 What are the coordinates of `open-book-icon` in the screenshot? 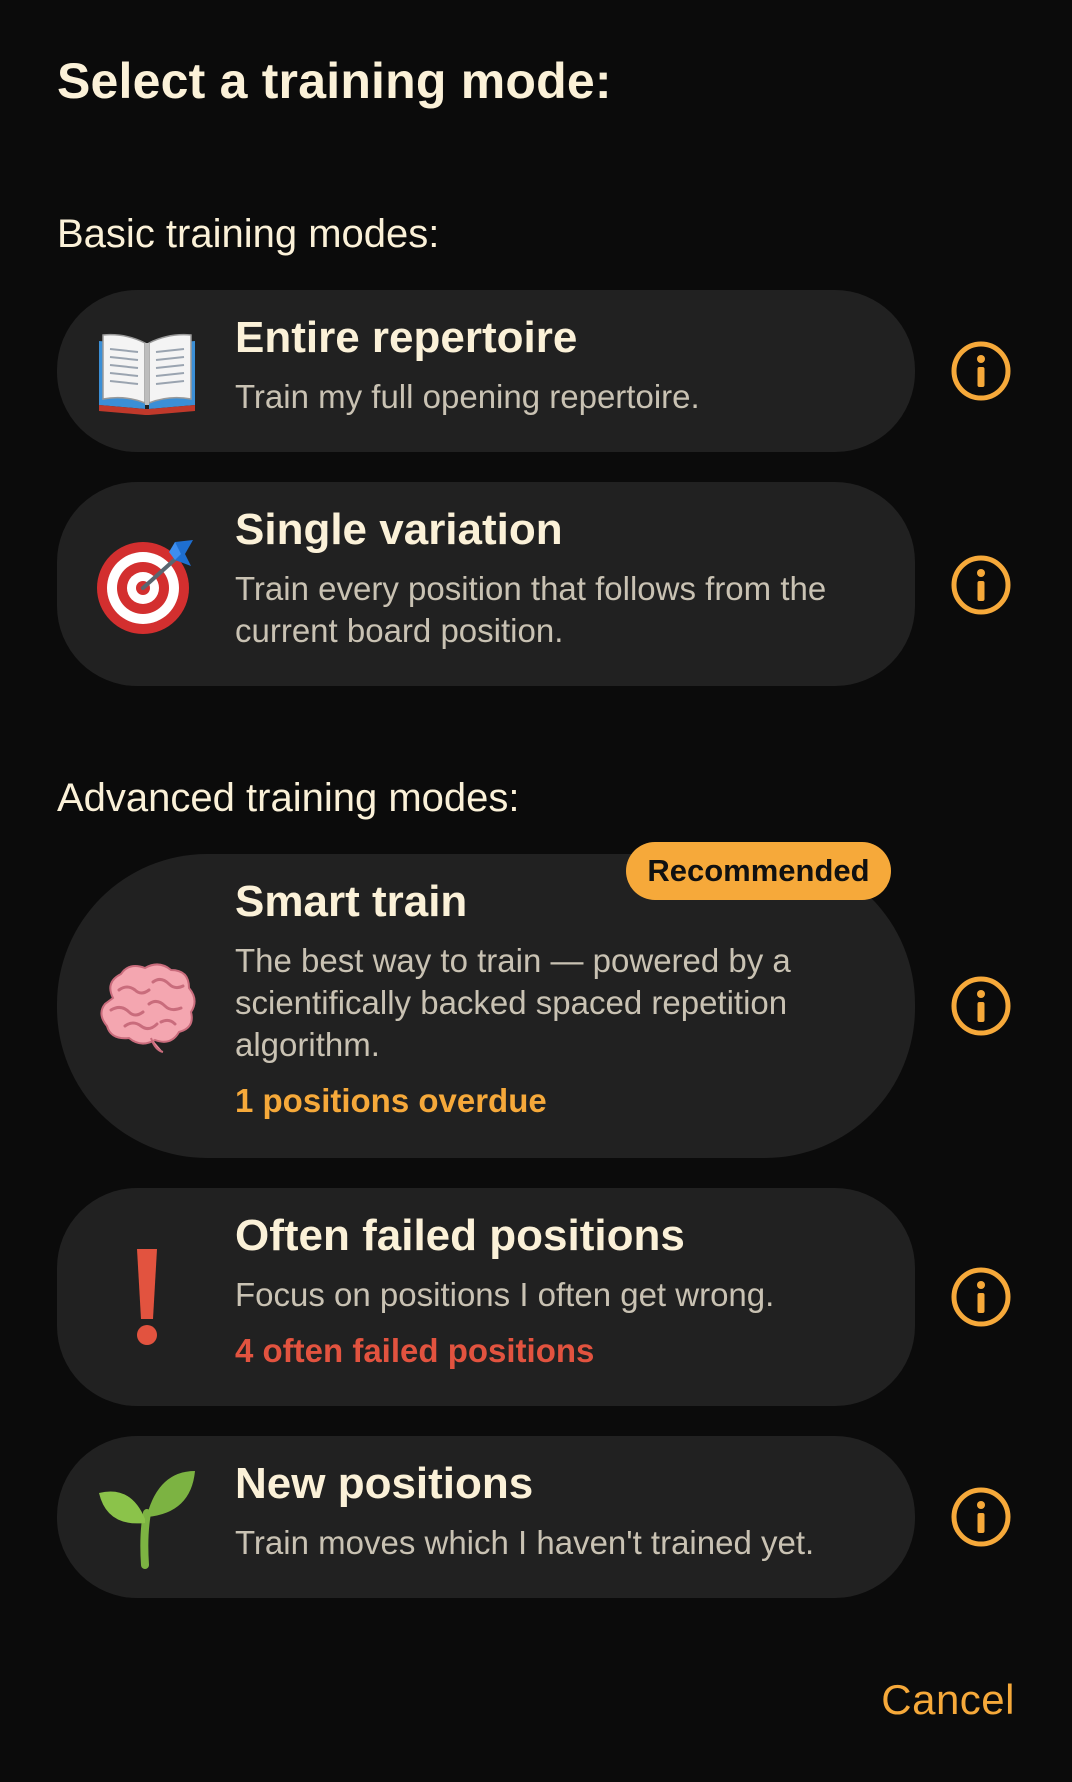 It's located at (147, 374).